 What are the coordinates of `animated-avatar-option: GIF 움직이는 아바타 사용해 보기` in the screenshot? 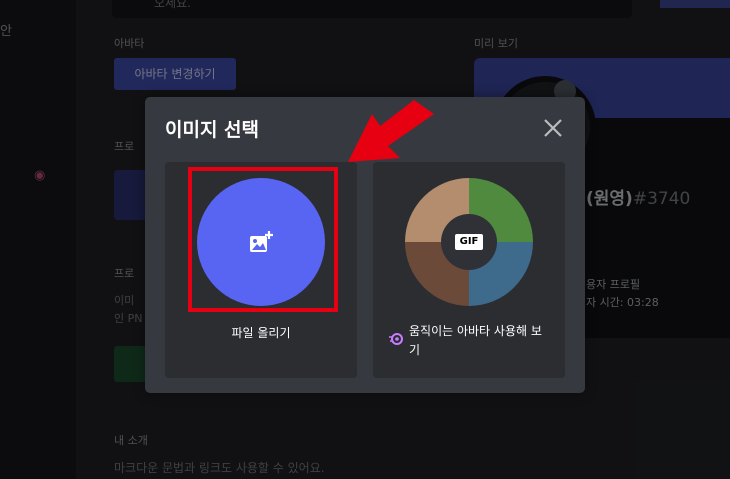 It's located at (469, 270).